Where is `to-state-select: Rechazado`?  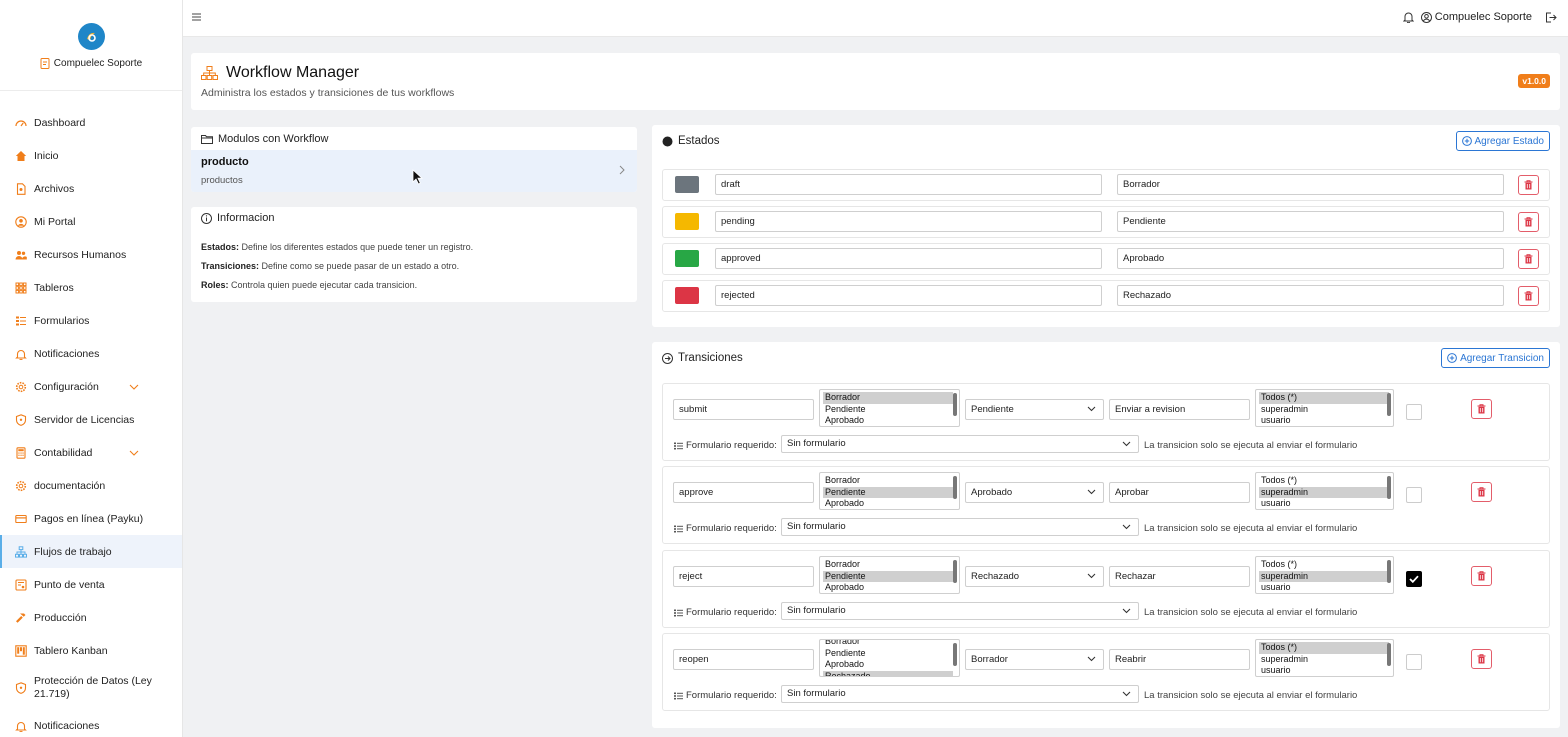 to-state-select: Rechazado is located at coordinates (1034, 576).